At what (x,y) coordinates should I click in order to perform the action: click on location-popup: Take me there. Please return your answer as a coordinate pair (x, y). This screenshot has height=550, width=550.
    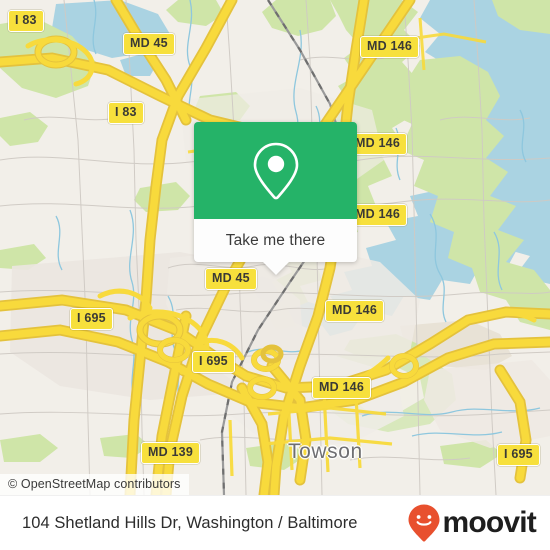
    Looking at the image, I should click on (275, 198).